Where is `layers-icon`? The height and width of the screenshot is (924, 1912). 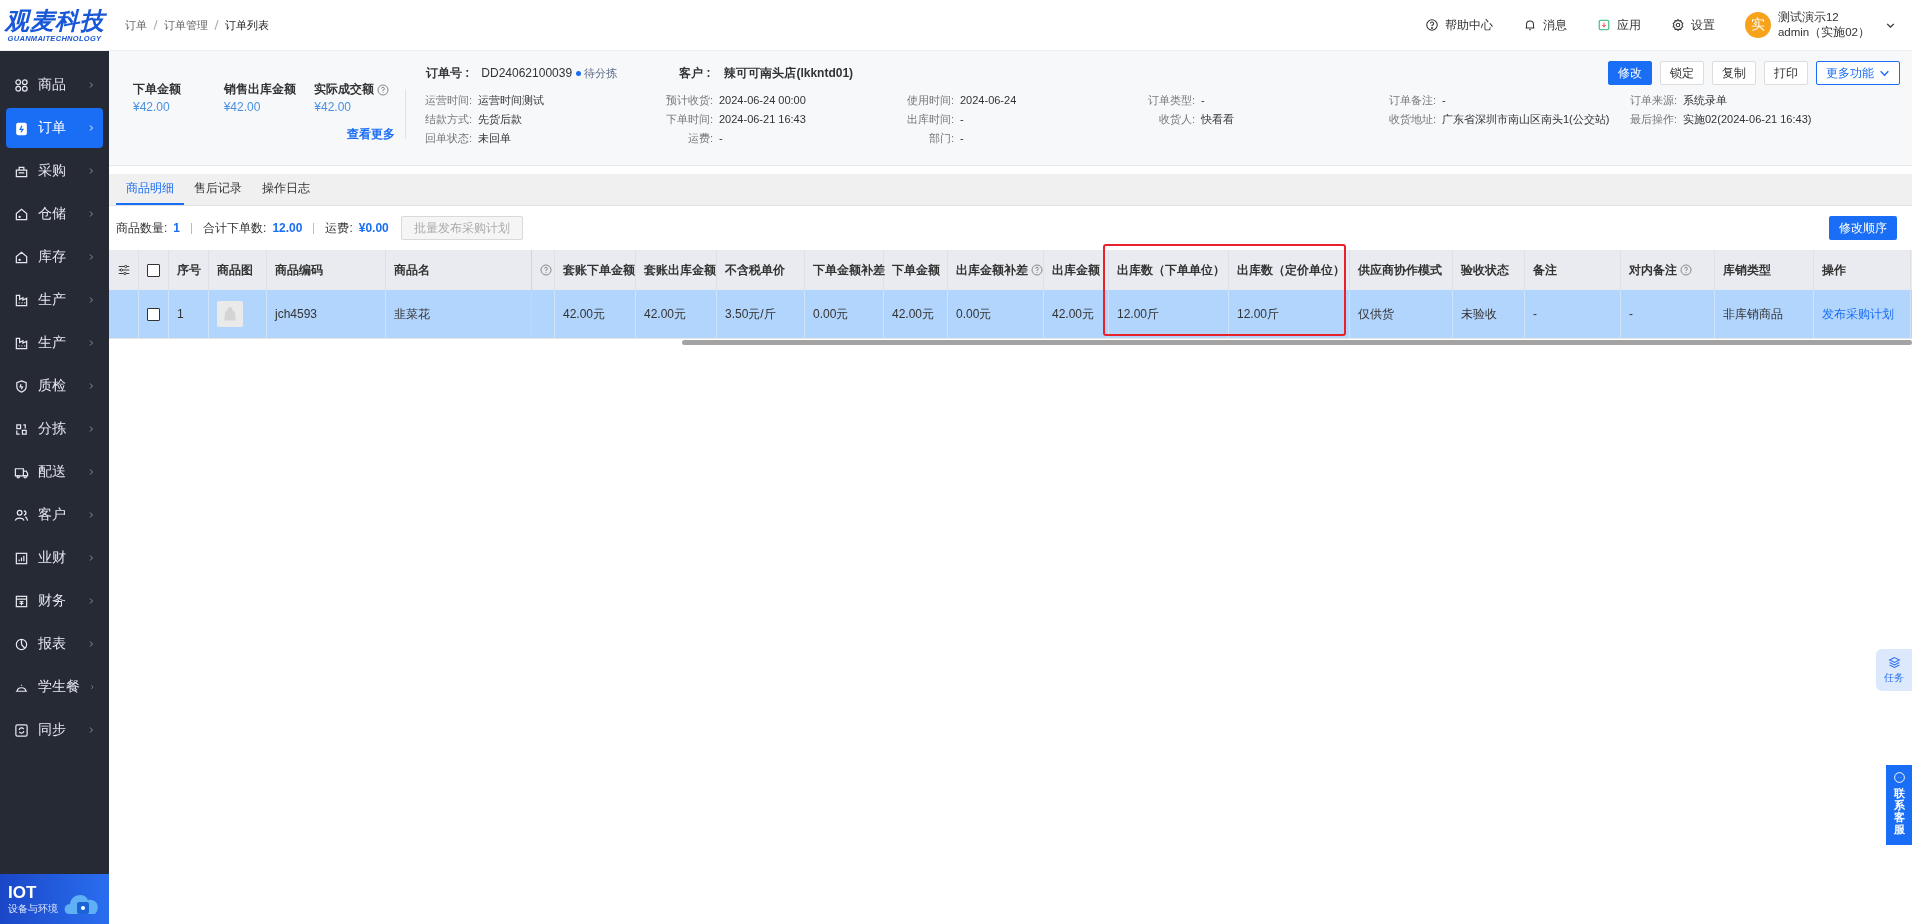
layers-icon is located at coordinates (1894, 662).